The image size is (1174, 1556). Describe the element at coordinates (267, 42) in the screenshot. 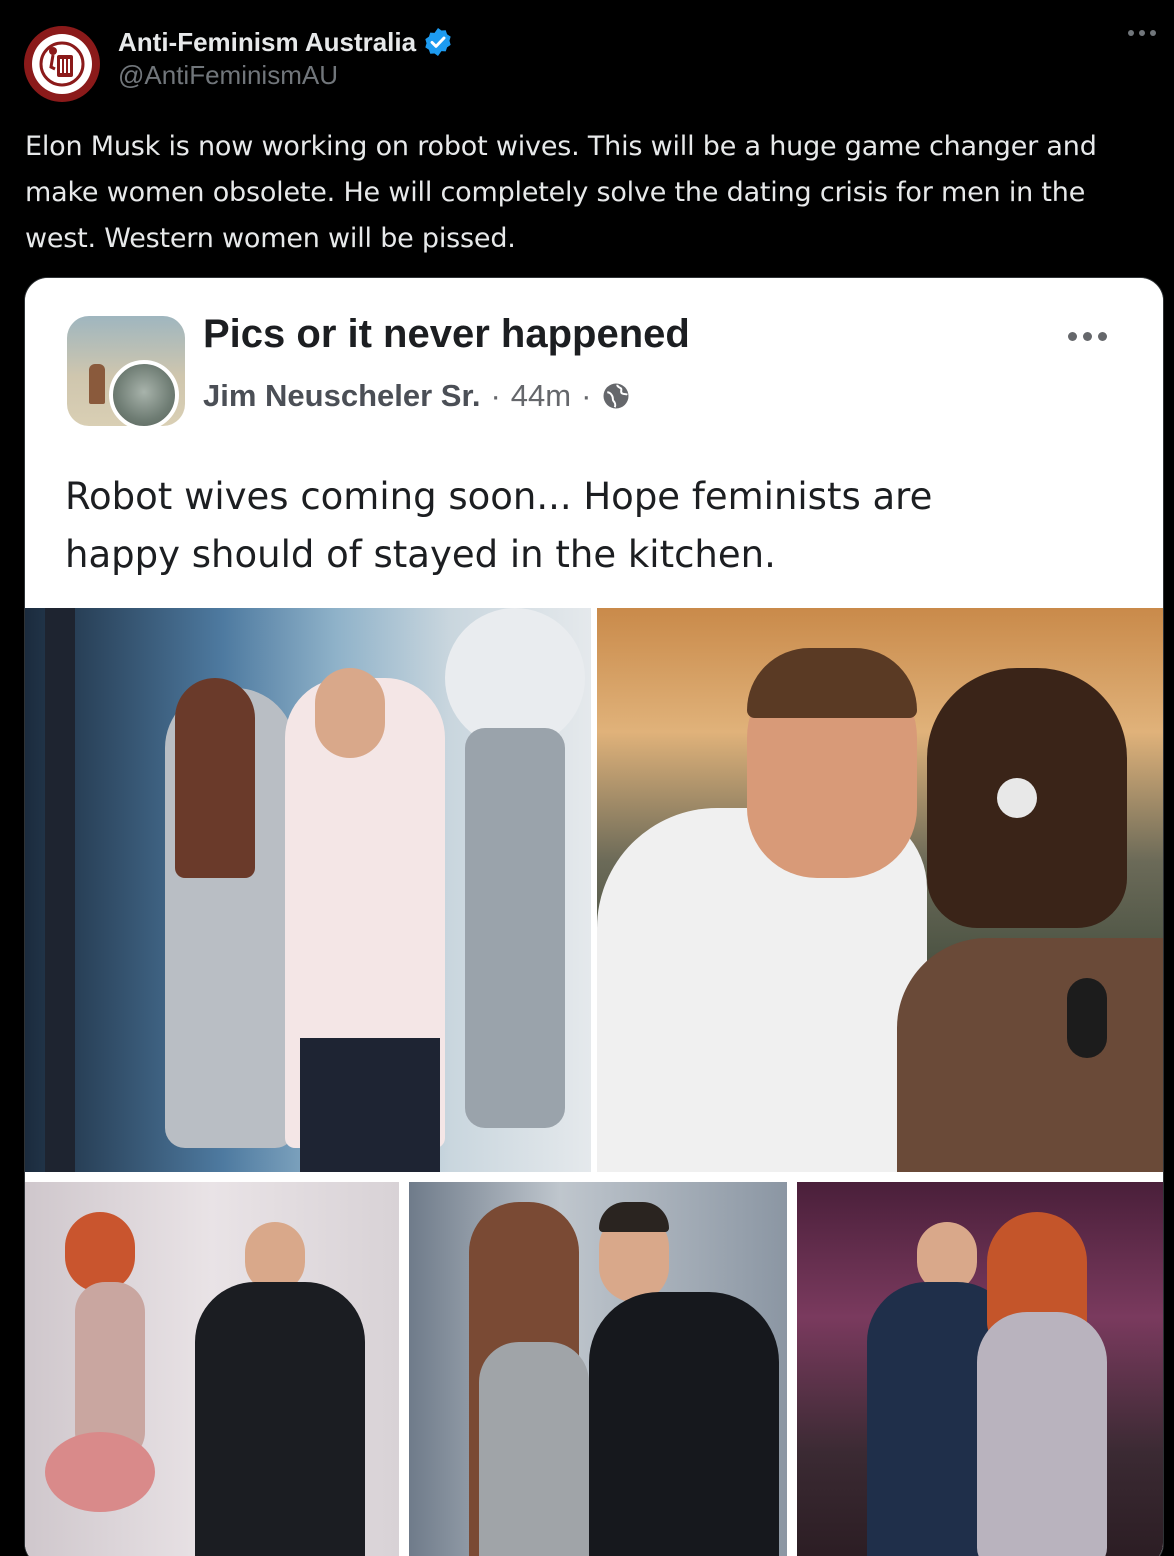

I see `author-display-name: Anti-Feminism Australia` at that location.